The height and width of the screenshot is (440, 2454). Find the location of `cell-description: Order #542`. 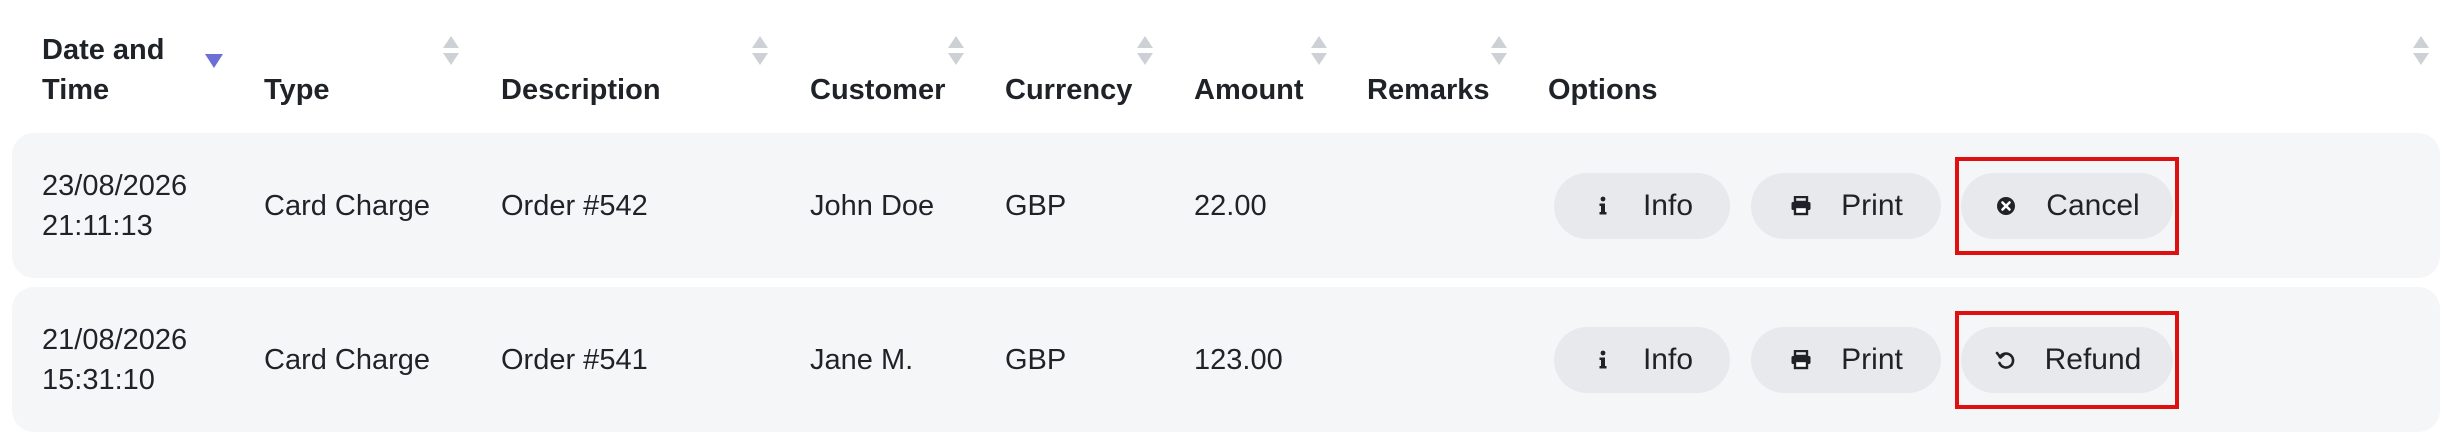

cell-description: Order #542 is located at coordinates (574, 205).